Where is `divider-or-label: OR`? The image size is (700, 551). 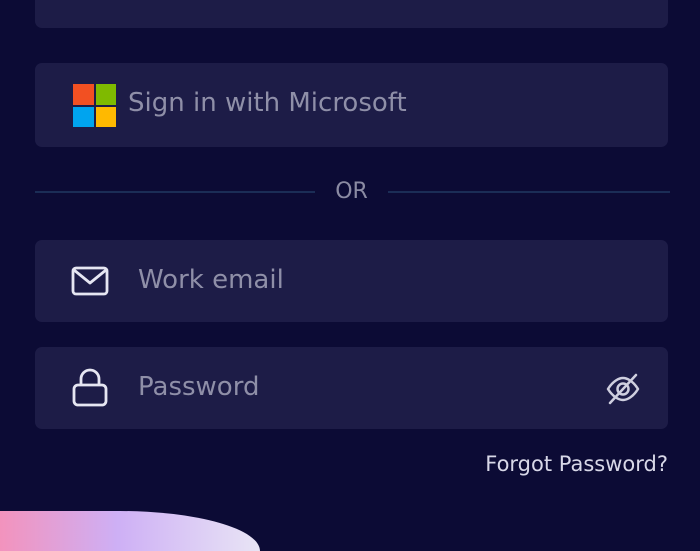 divider-or-label: OR is located at coordinates (351, 191).